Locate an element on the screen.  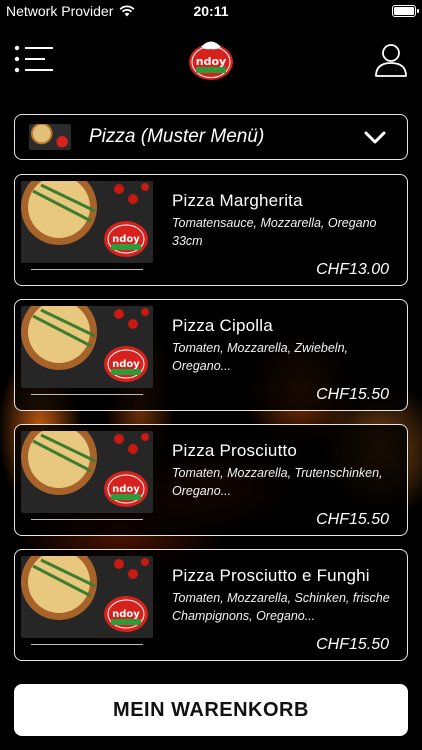
menu-button is located at coordinates (34, 59).